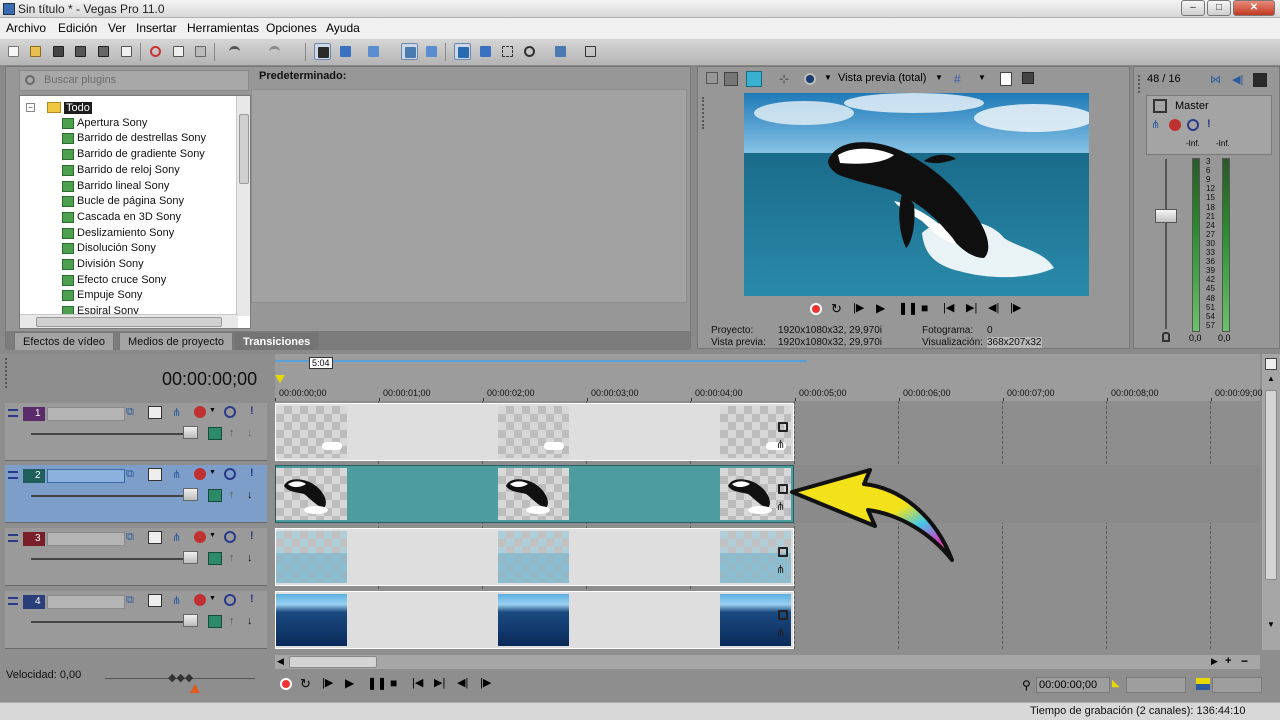 The image size is (1280, 720). Describe the element at coordinates (155, 51) in the screenshot. I see `cut-icon` at that location.